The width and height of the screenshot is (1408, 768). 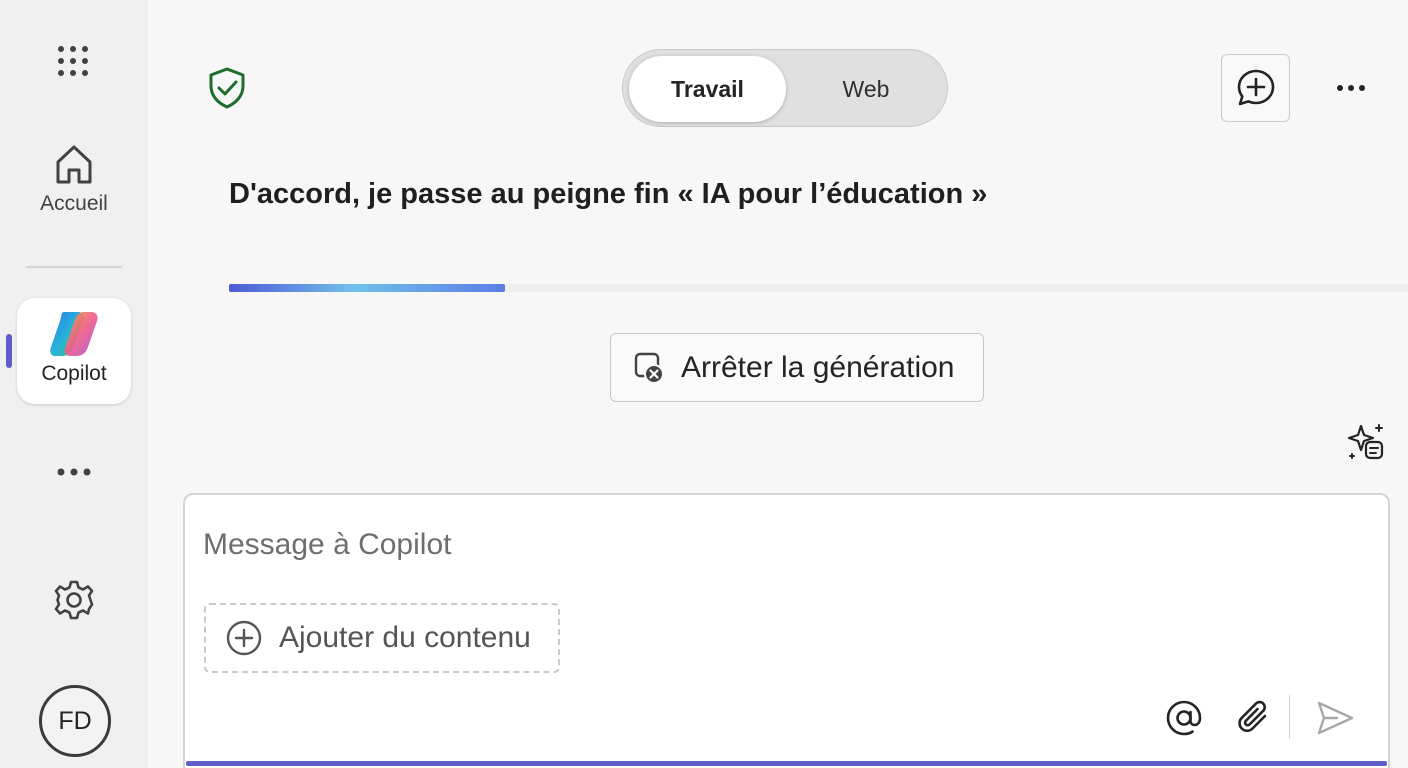 I want to click on avatar: FD, so click(x=75, y=721).